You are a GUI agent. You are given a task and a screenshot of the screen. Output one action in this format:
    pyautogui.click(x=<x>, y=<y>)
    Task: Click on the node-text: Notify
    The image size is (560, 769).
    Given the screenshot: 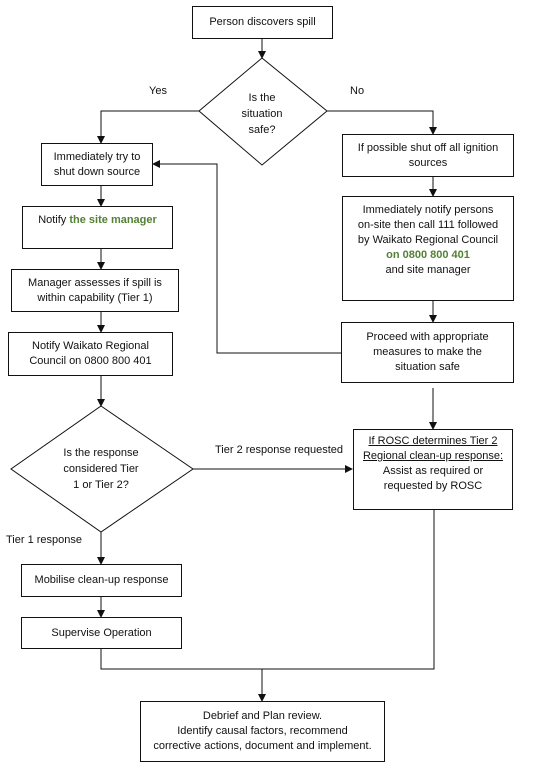 What is the action you would take?
    pyautogui.click(x=54, y=220)
    